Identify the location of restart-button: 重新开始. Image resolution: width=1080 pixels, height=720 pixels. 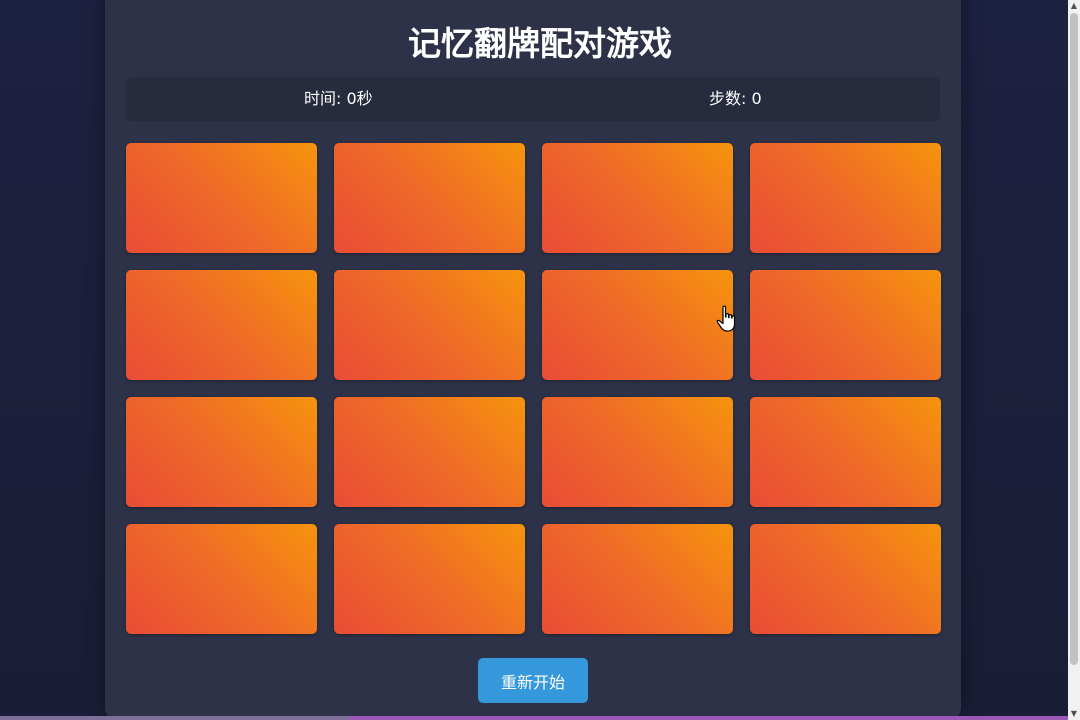
(533, 680).